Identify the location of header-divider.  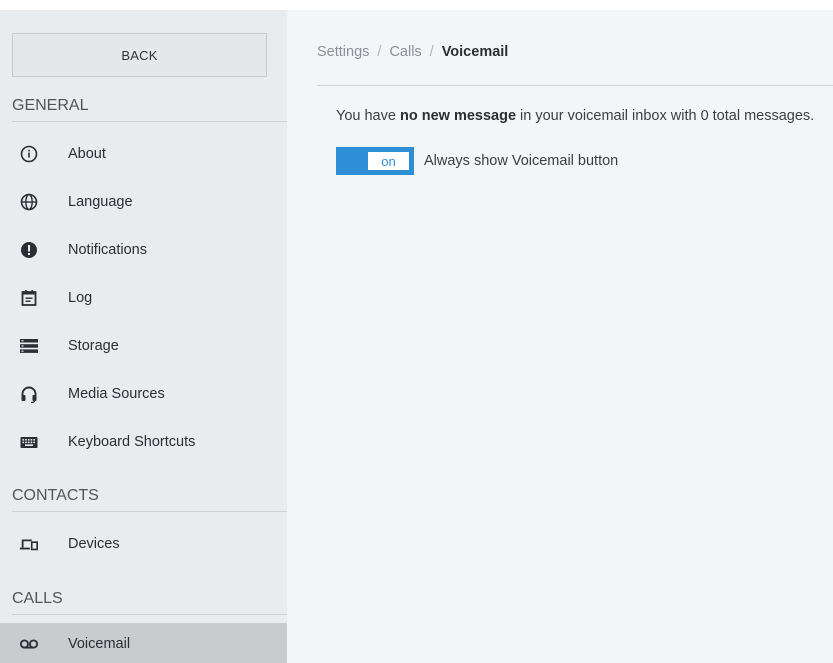
(575, 85).